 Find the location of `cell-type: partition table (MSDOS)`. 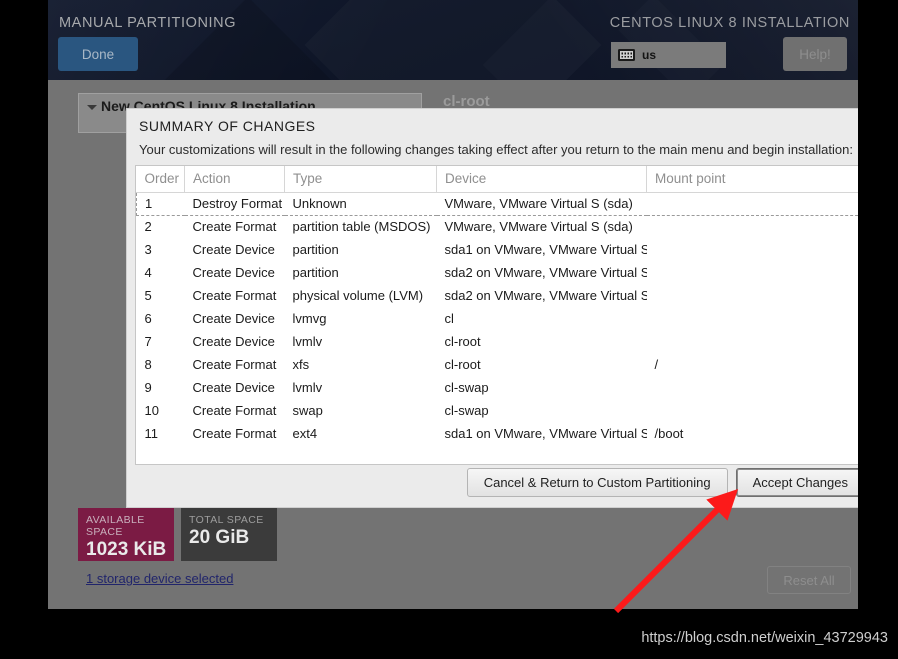

cell-type: partition table (MSDOS) is located at coordinates (361, 227).